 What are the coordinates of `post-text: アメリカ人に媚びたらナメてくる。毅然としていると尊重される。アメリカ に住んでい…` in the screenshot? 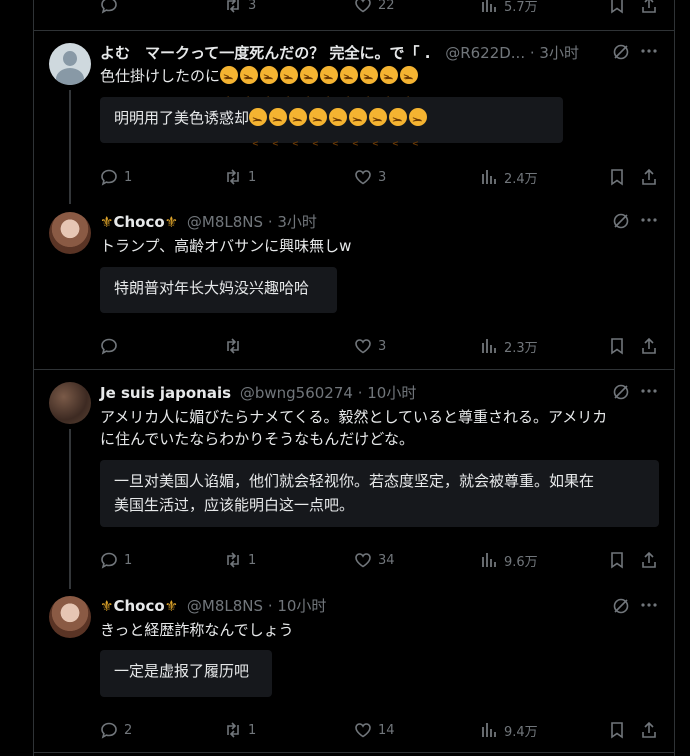 It's located at (380, 428).